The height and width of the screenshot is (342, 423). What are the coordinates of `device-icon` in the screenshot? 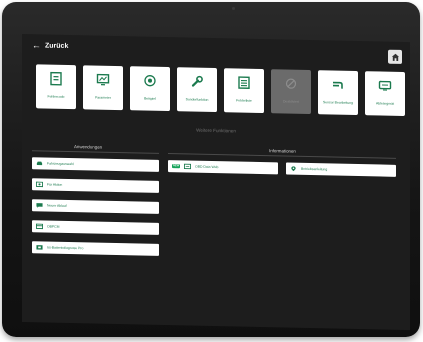 It's located at (385, 85).